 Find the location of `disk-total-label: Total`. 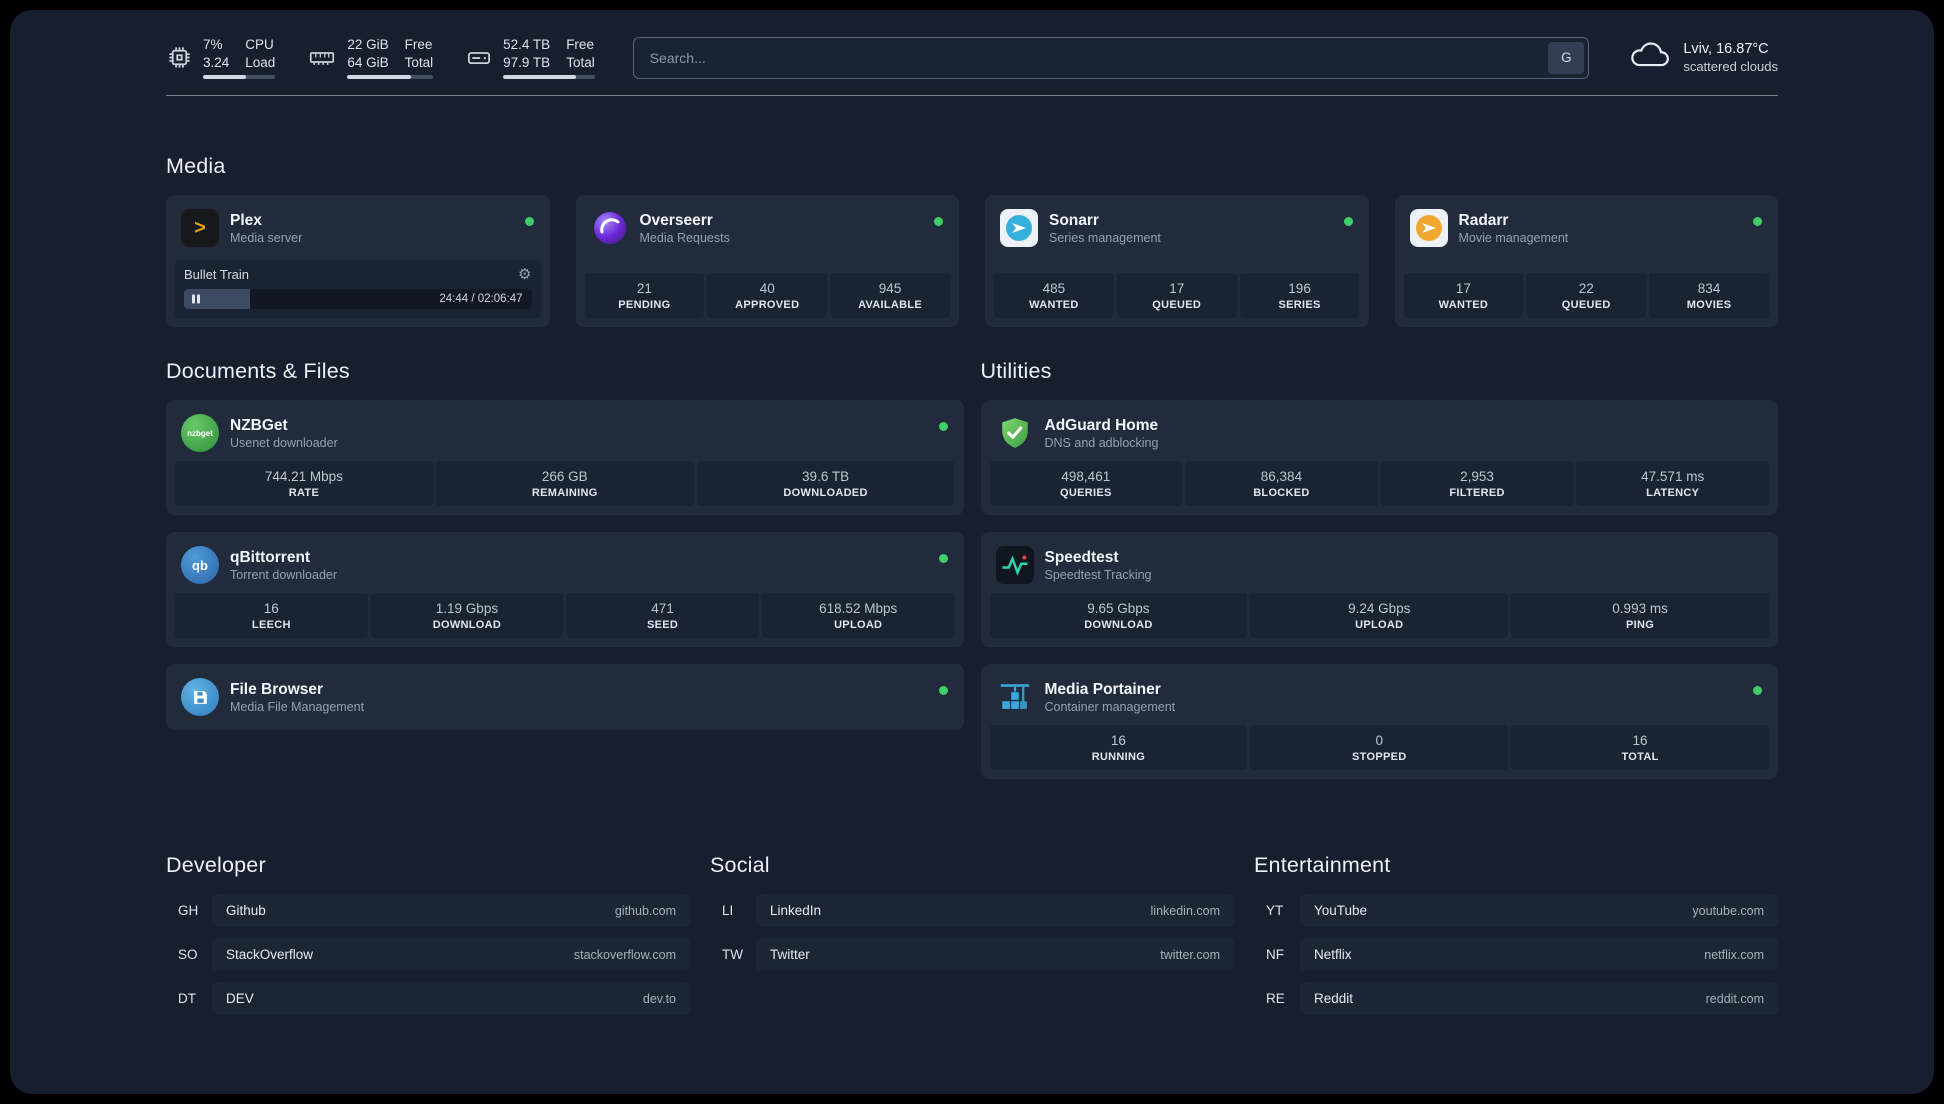

disk-total-label: Total is located at coordinates (580, 62).